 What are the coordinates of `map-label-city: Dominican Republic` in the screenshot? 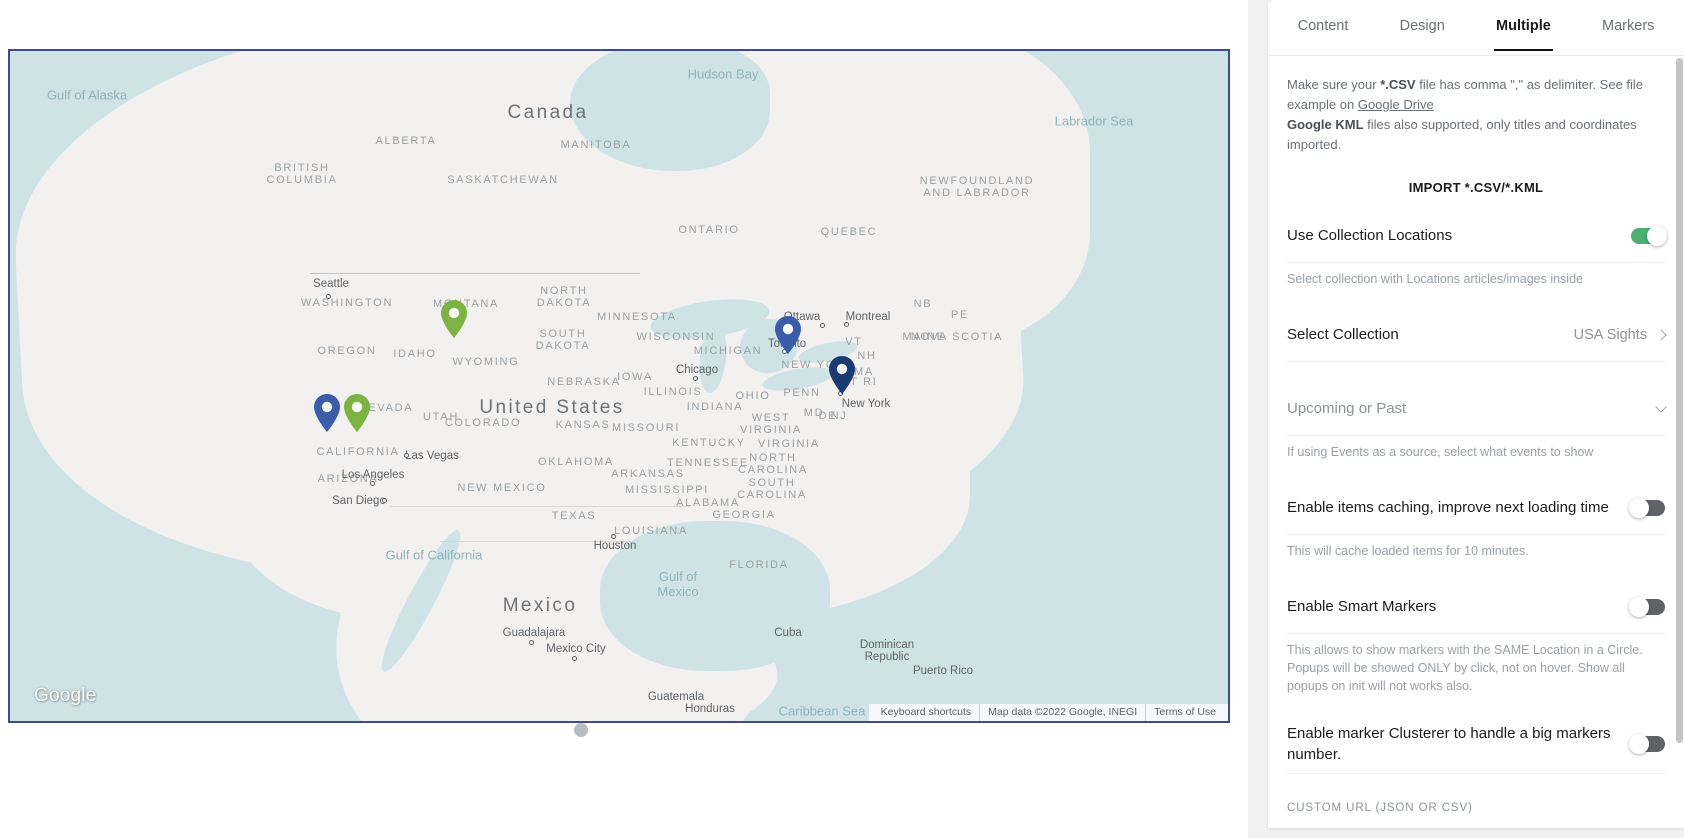 It's located at (887, 651).